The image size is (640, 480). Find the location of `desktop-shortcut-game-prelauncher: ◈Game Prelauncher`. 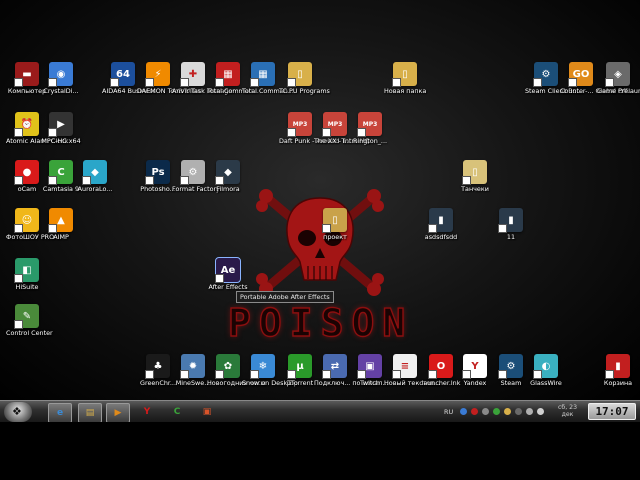

desktop-shortcut-game-prelauncher: ◈Game Prelauncher is located at coordinates (618, 78).